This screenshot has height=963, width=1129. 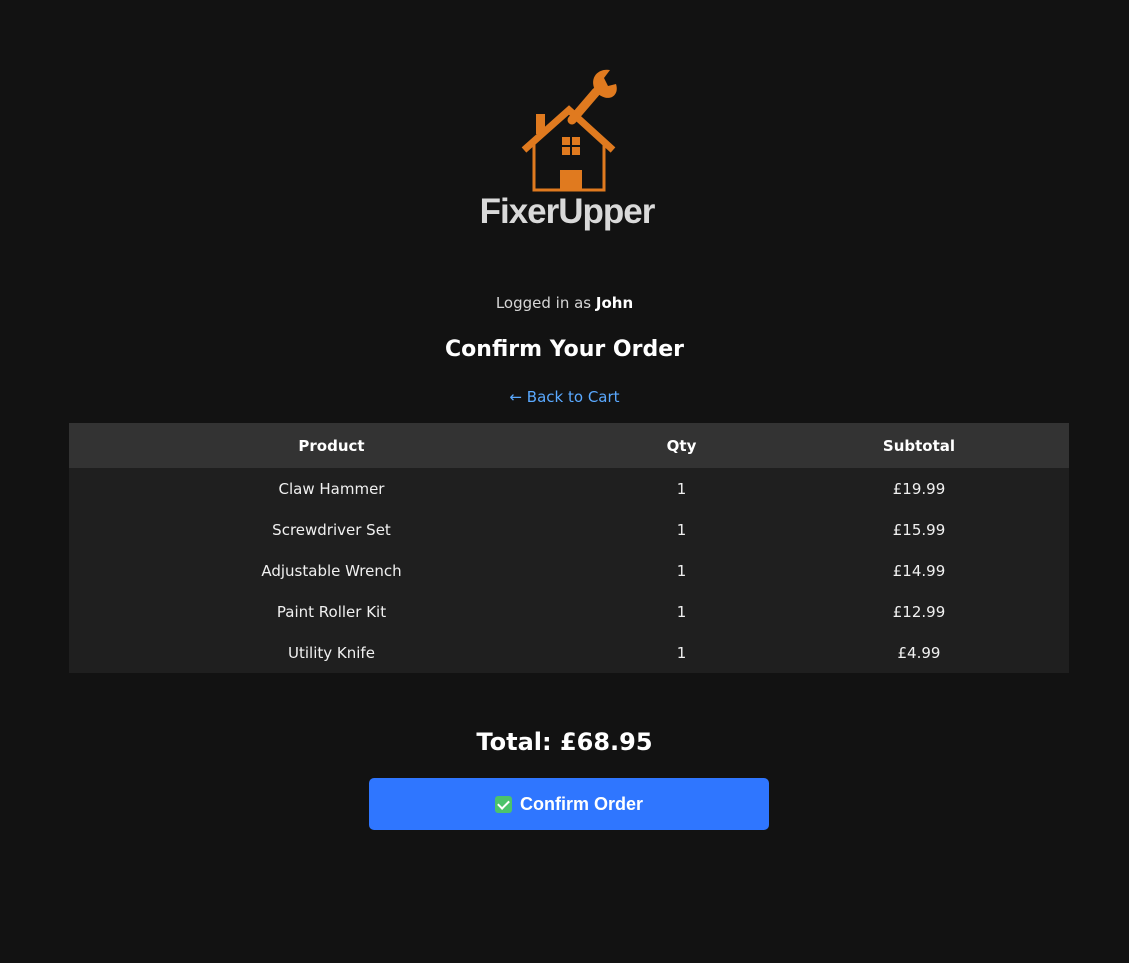 I want to click on table-header-row: Product Qty Subtotal, so click(x=569, y=445).